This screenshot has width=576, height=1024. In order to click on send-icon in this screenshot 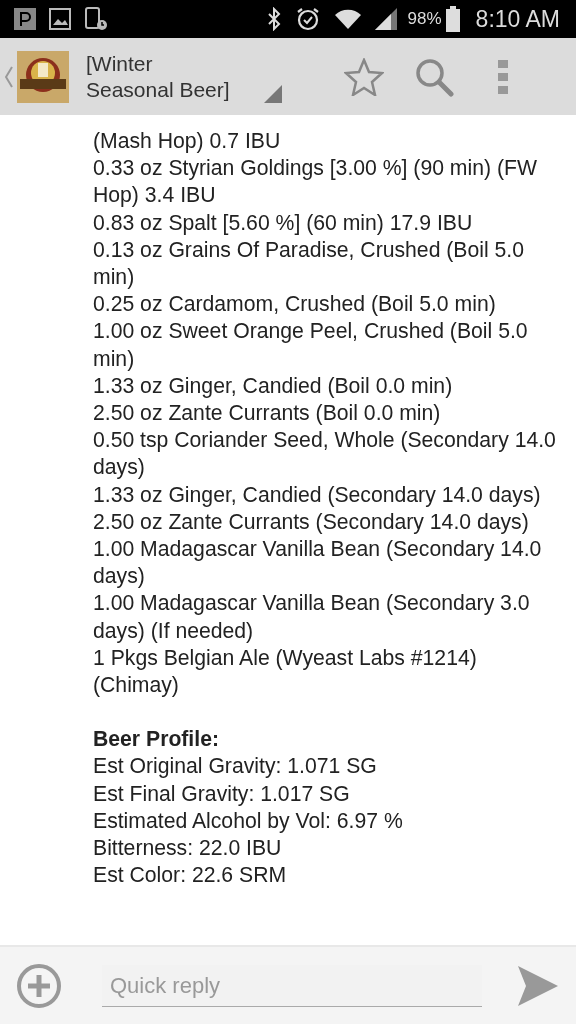, I will do `click(538, 985)`.